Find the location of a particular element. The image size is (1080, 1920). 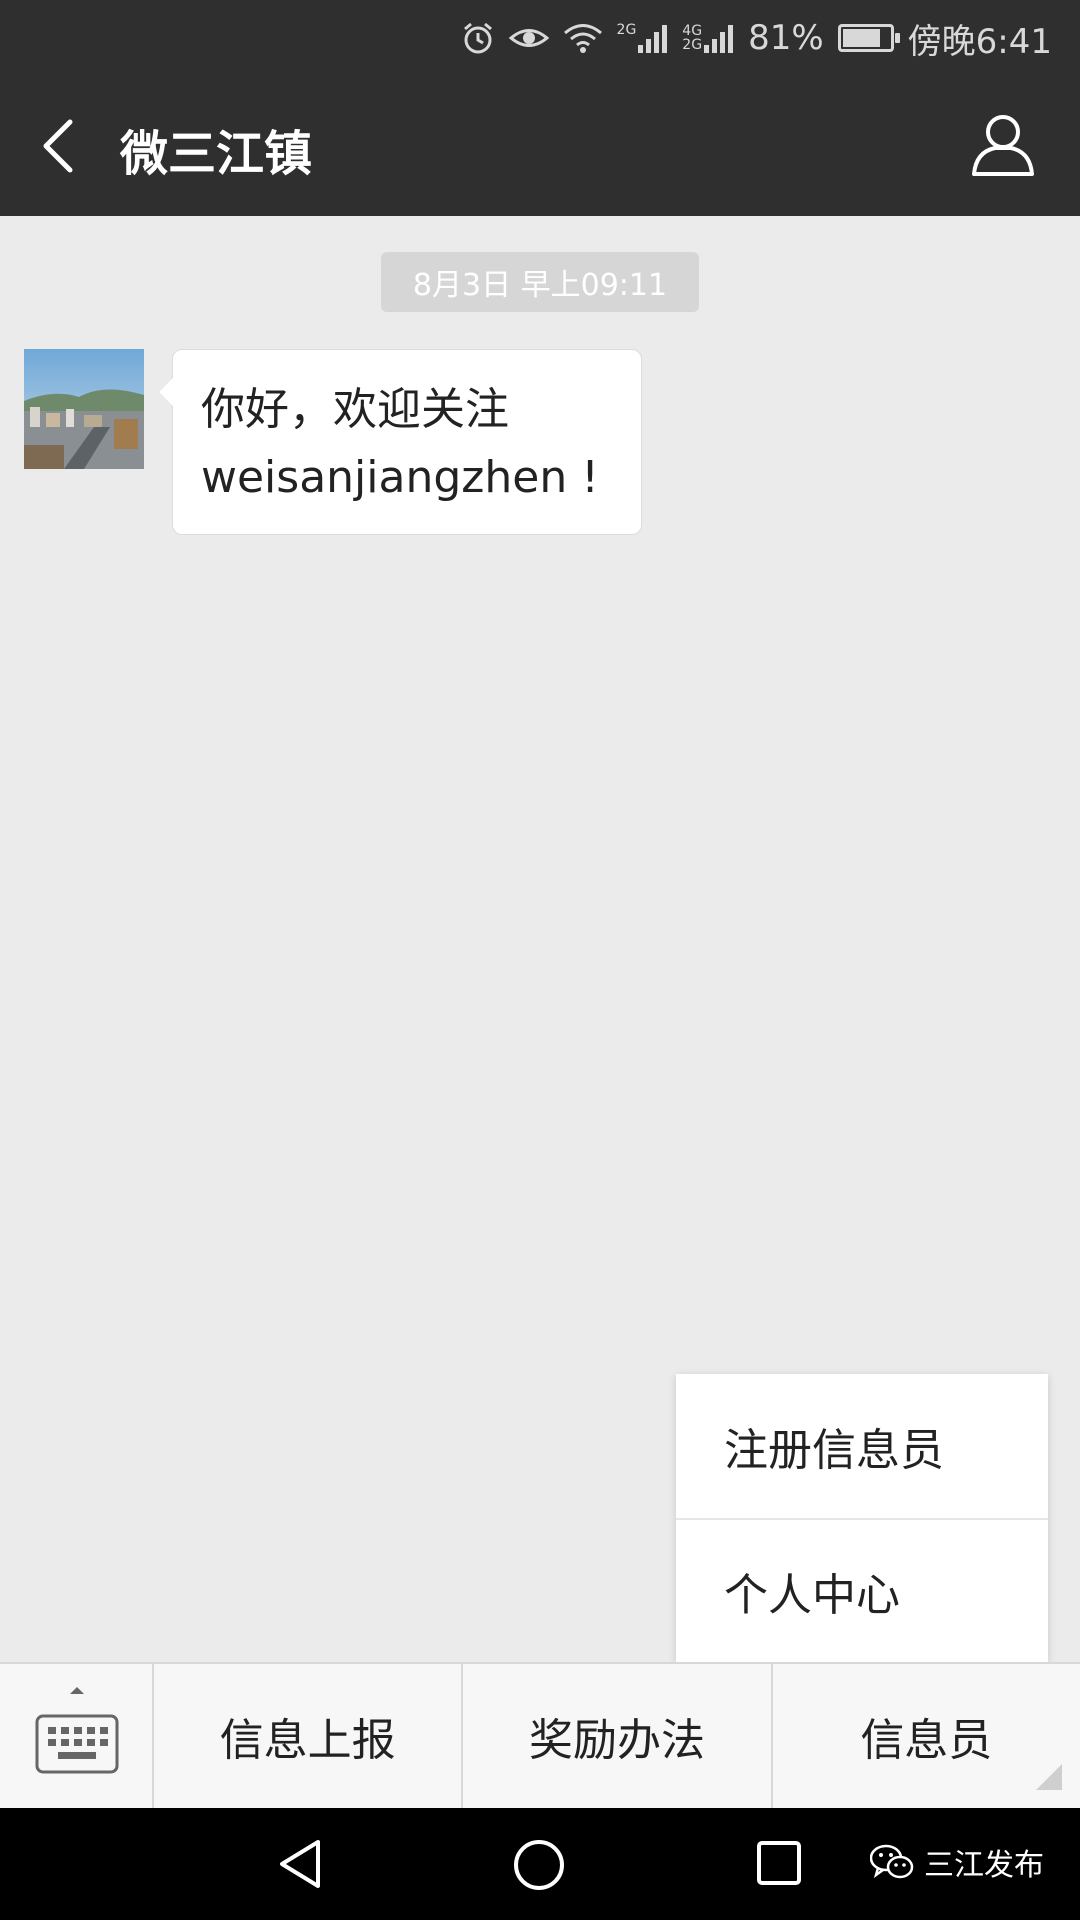

keyboard-icon is located at coordinates (77, 1730).